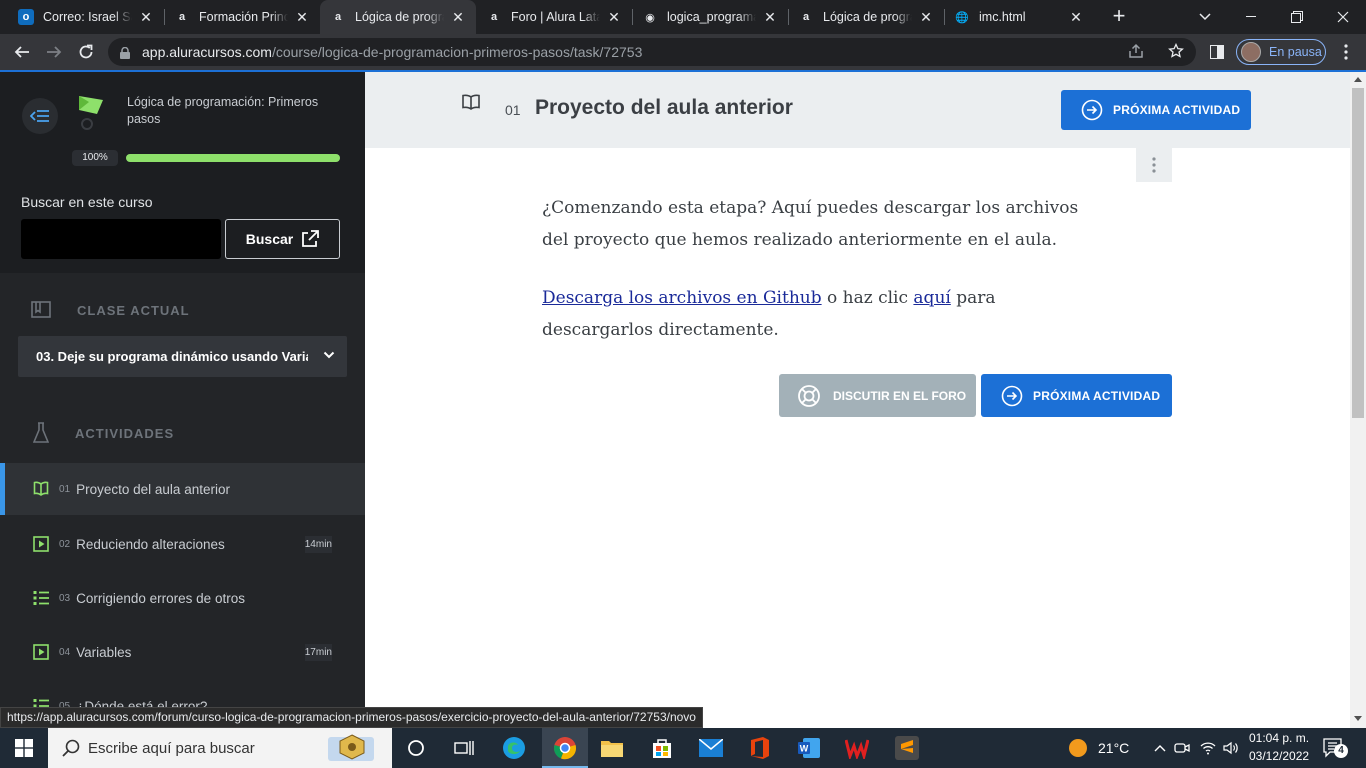 The image size is (1366, 768). I want to click on clock-time: 01:04 p. m., so click(1279, 738).